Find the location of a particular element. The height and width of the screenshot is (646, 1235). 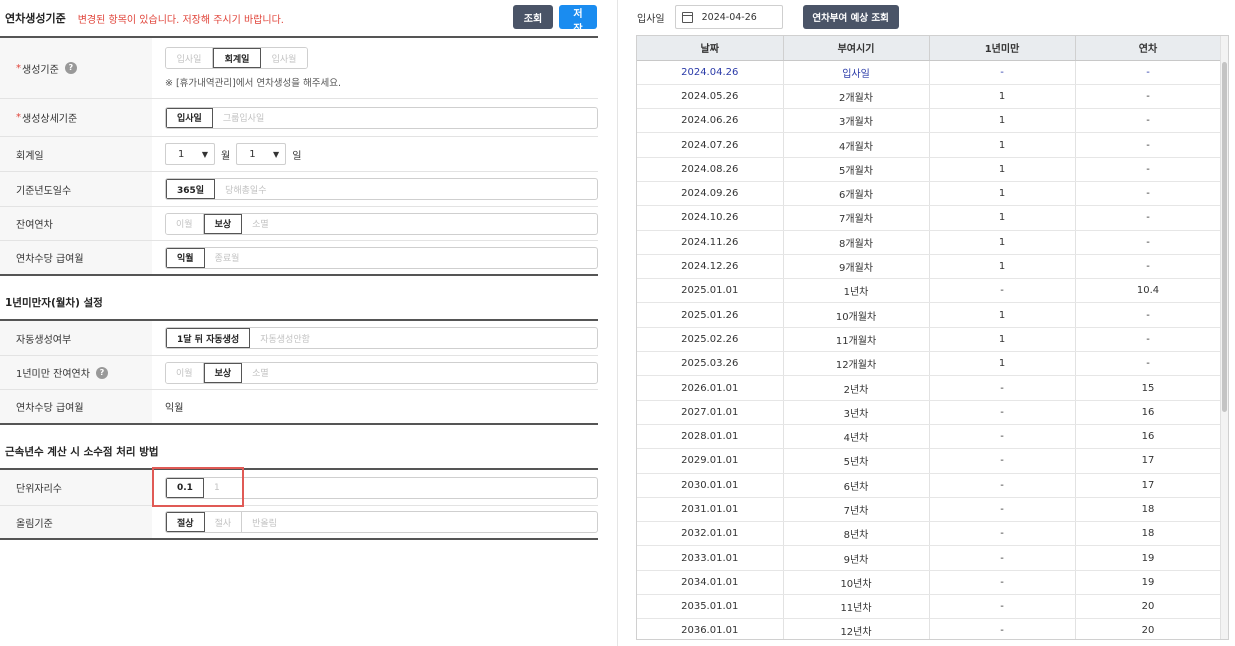

cell-date: 2025.02.26 is located at coordinates (710, 340).